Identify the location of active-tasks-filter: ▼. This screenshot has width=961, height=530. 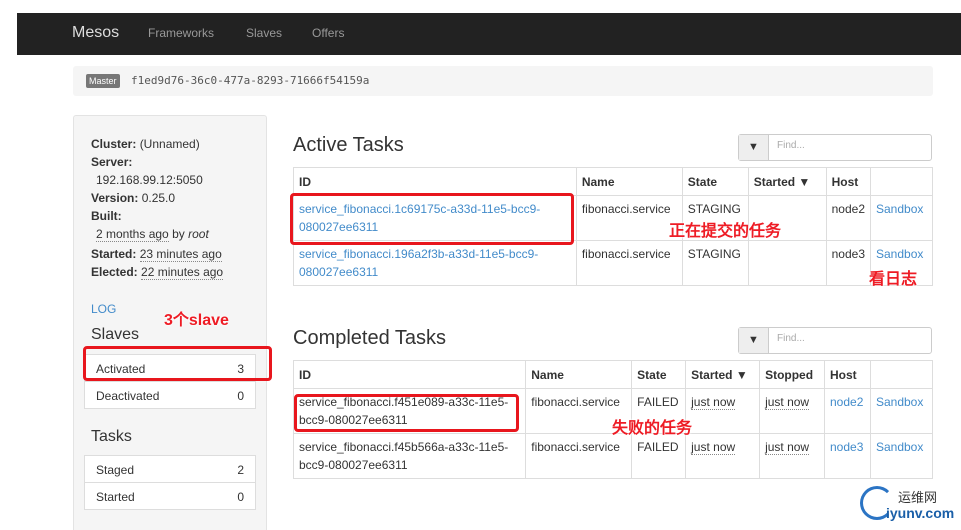
(835, 147).